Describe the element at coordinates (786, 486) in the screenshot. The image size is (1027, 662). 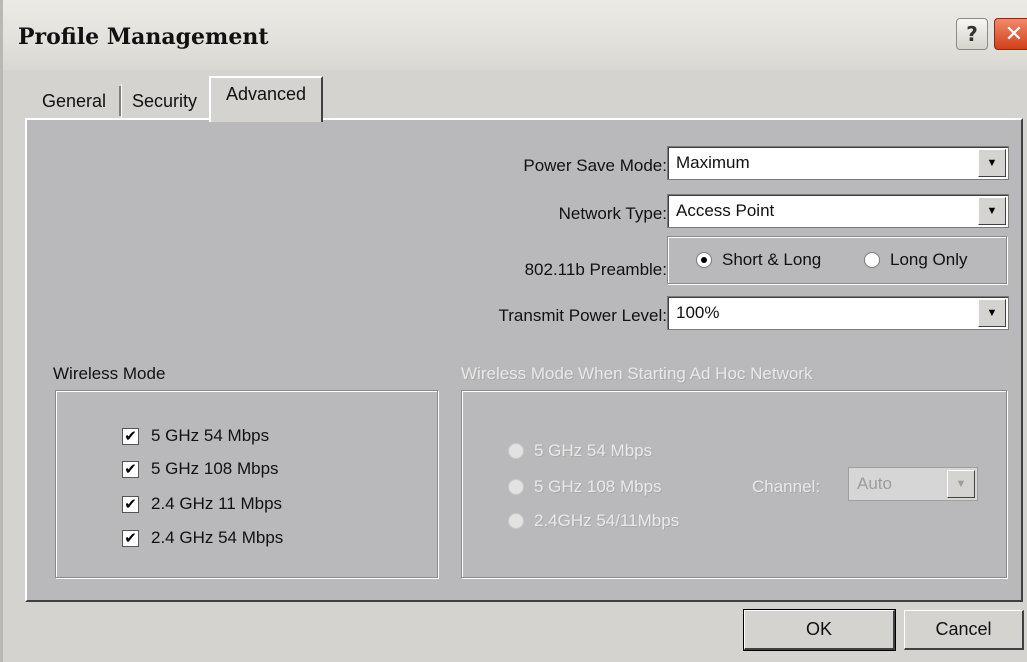
I see `channel-label: Channel:` at that location.